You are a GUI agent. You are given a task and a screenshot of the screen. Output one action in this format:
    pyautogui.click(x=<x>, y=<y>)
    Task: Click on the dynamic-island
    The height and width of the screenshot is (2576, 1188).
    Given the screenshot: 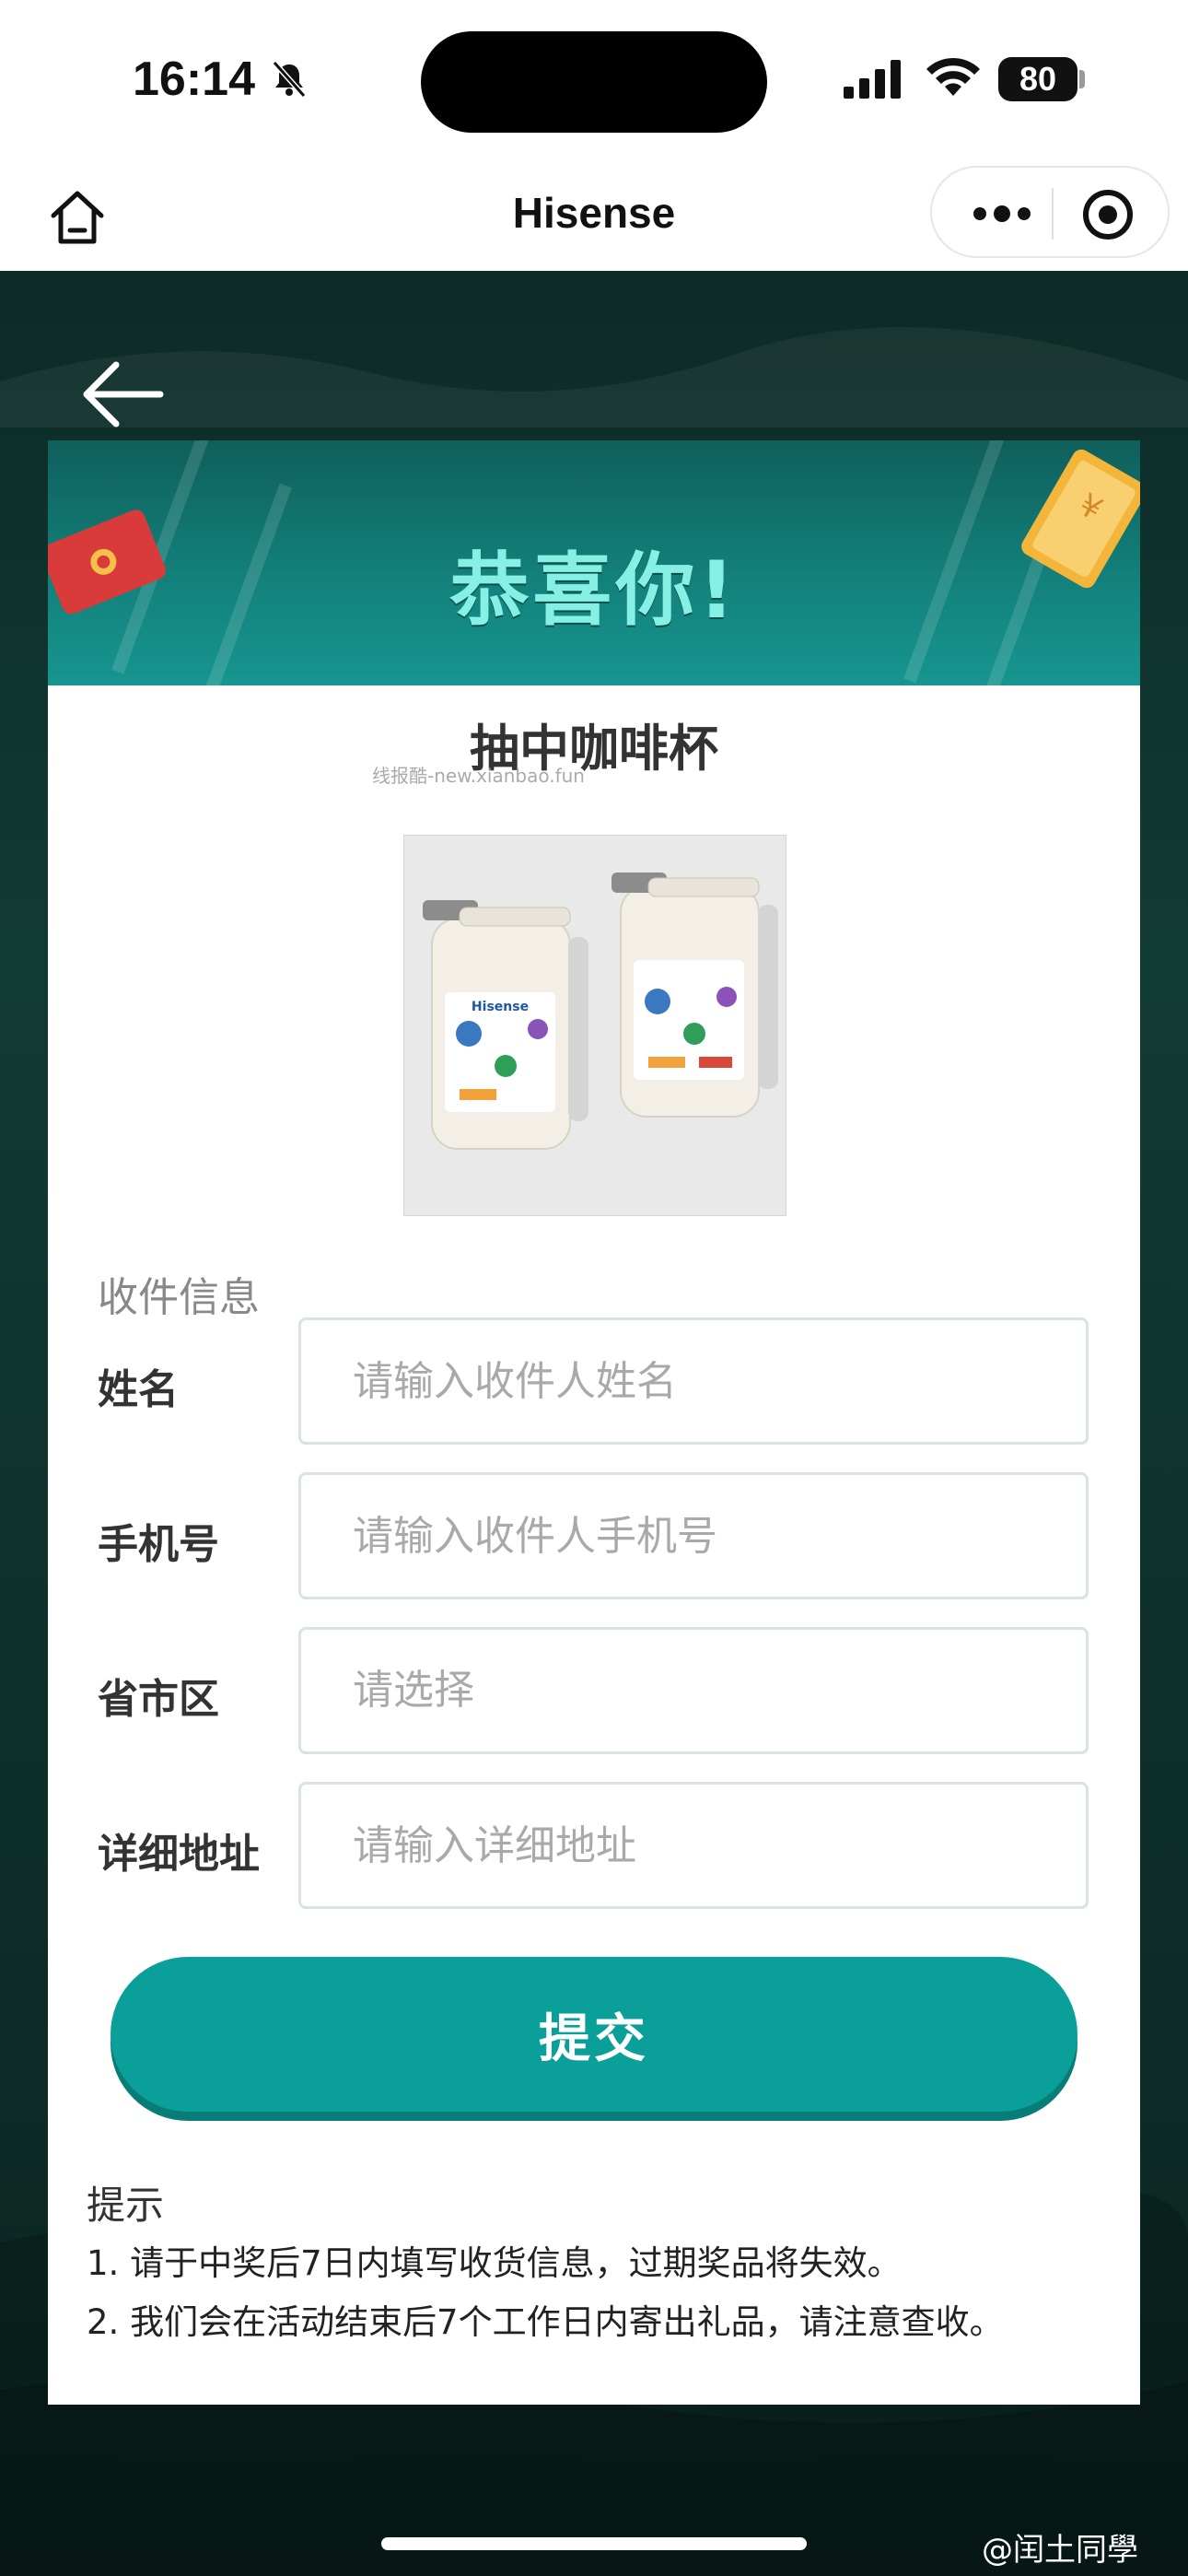 What is the action you would take?
    pyautogui.click(x=594, y=82)
    